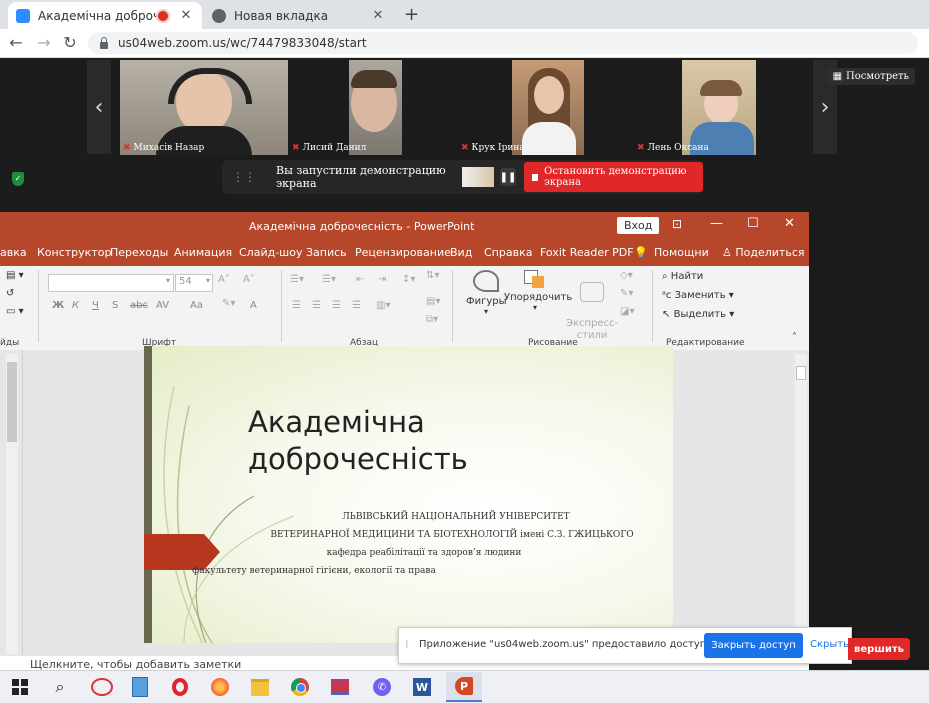 This screenshot has width=929, height=703. What do you see at coordinates (15, 275) in the screenshot?
I see `layout-icon: ▤ ▾` at bounding box center [15, 275].